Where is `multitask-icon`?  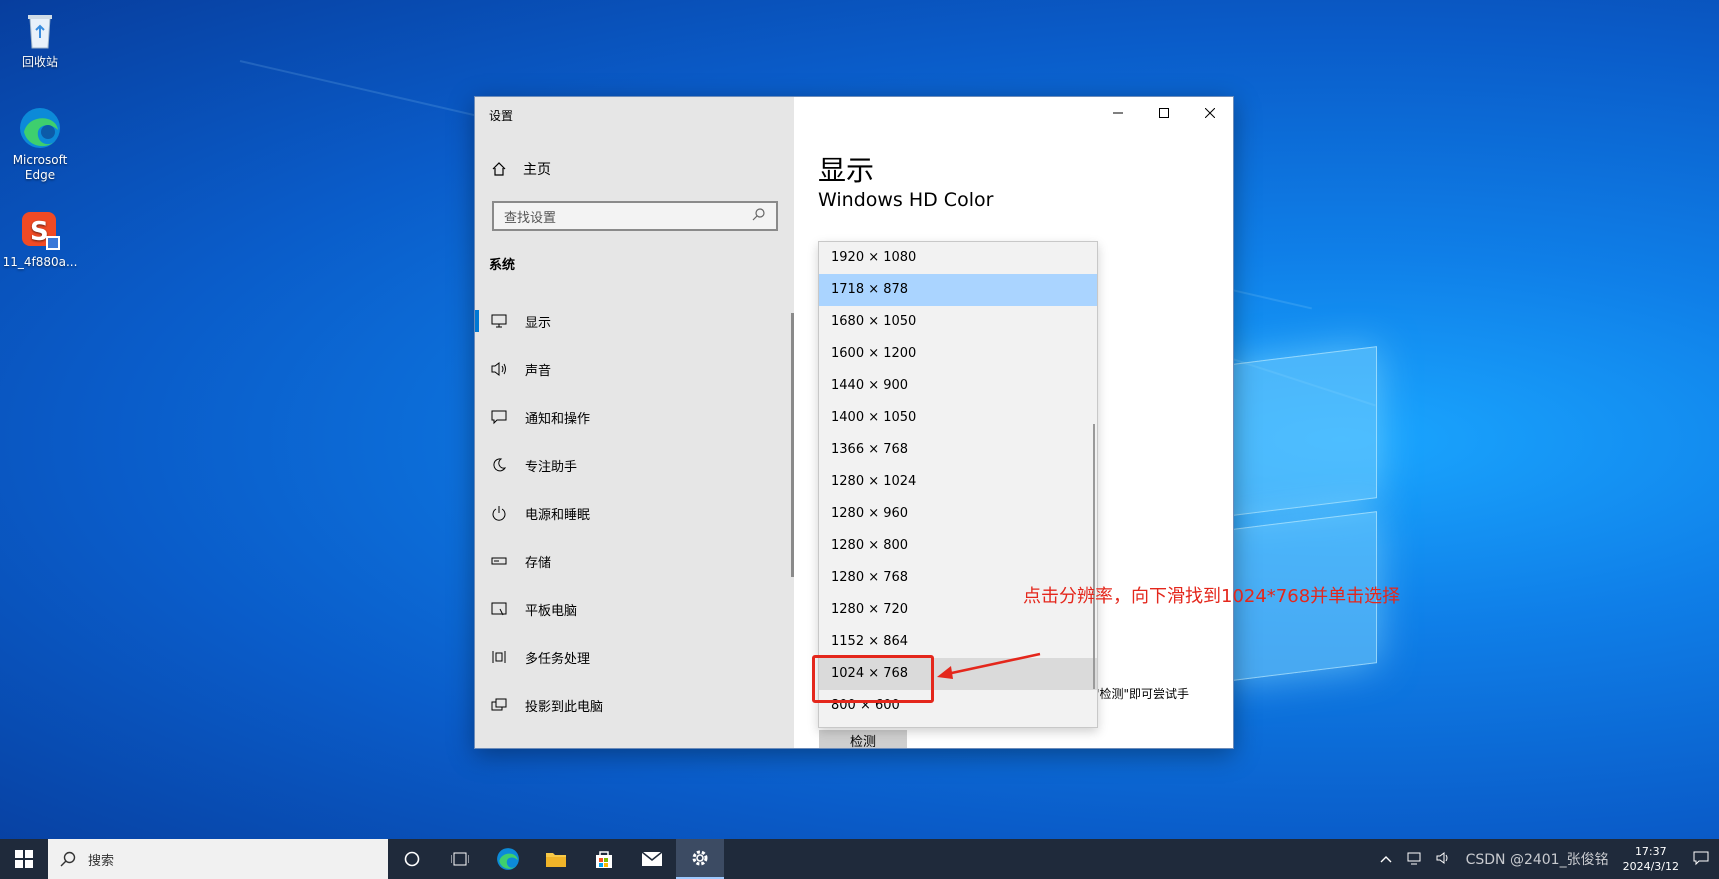 multitask-icon is located at coordinates (499, 657).